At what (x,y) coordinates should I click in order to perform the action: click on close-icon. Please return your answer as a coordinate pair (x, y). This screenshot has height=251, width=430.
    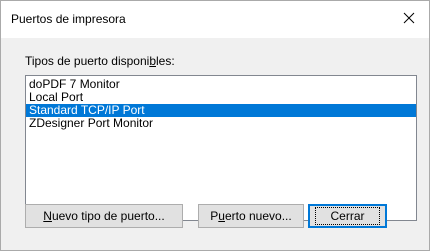
    Looking at the image, I should click on (409, 19).